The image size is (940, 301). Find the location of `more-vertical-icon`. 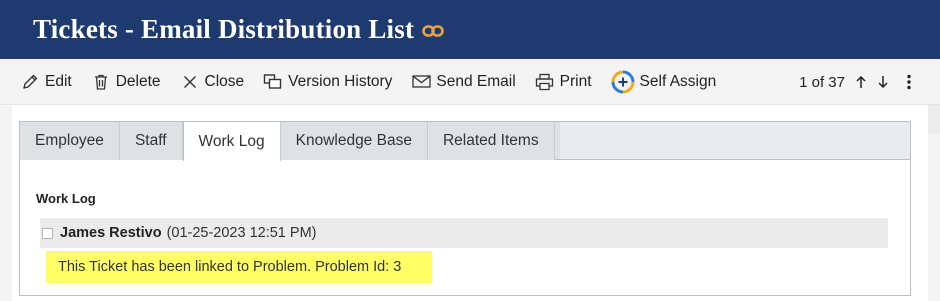

more-vertical-icon is located at coordinates (909, 82).